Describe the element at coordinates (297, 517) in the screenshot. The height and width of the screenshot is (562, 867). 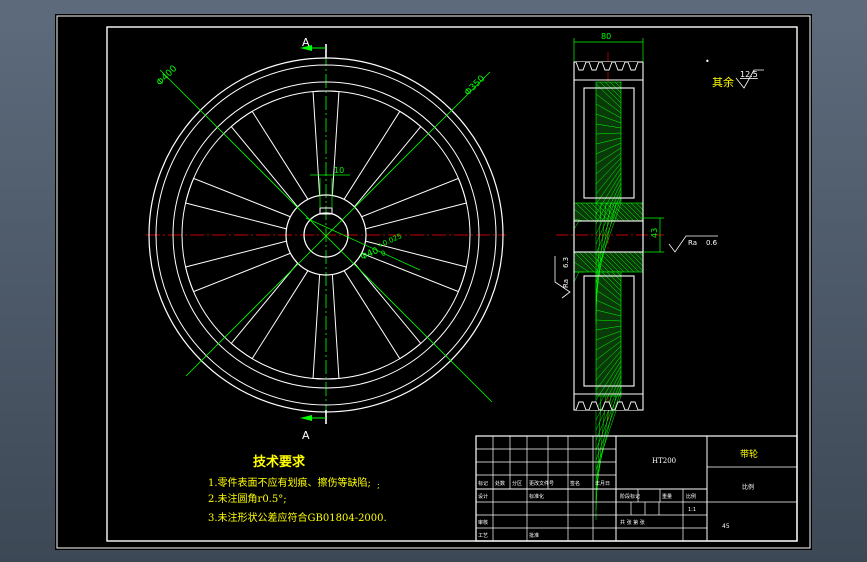
I see `tech-item-3: 3.未注形状公差应符合GB01804-2000.` at that location.